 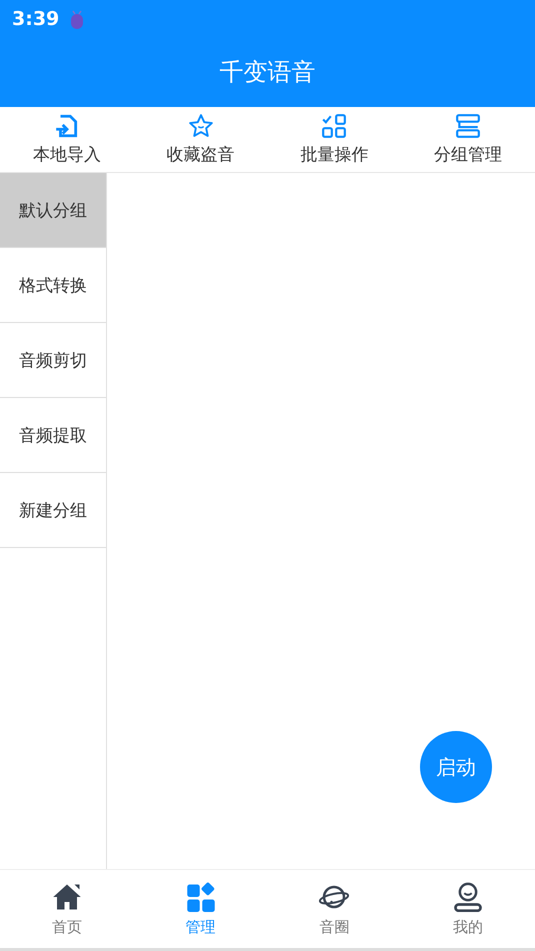 I want to click on user-icon, so click(x=468, y=897).